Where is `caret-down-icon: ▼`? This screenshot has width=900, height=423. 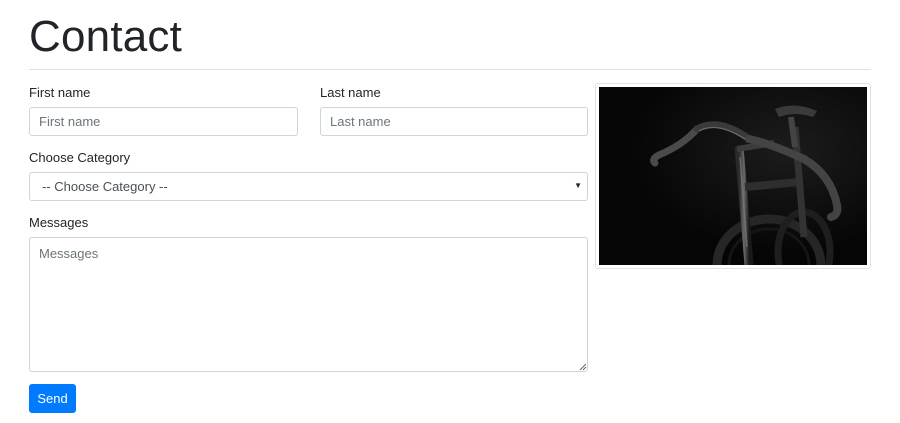
caret-down-icon: ▼ is located at coordinates (578, 185).